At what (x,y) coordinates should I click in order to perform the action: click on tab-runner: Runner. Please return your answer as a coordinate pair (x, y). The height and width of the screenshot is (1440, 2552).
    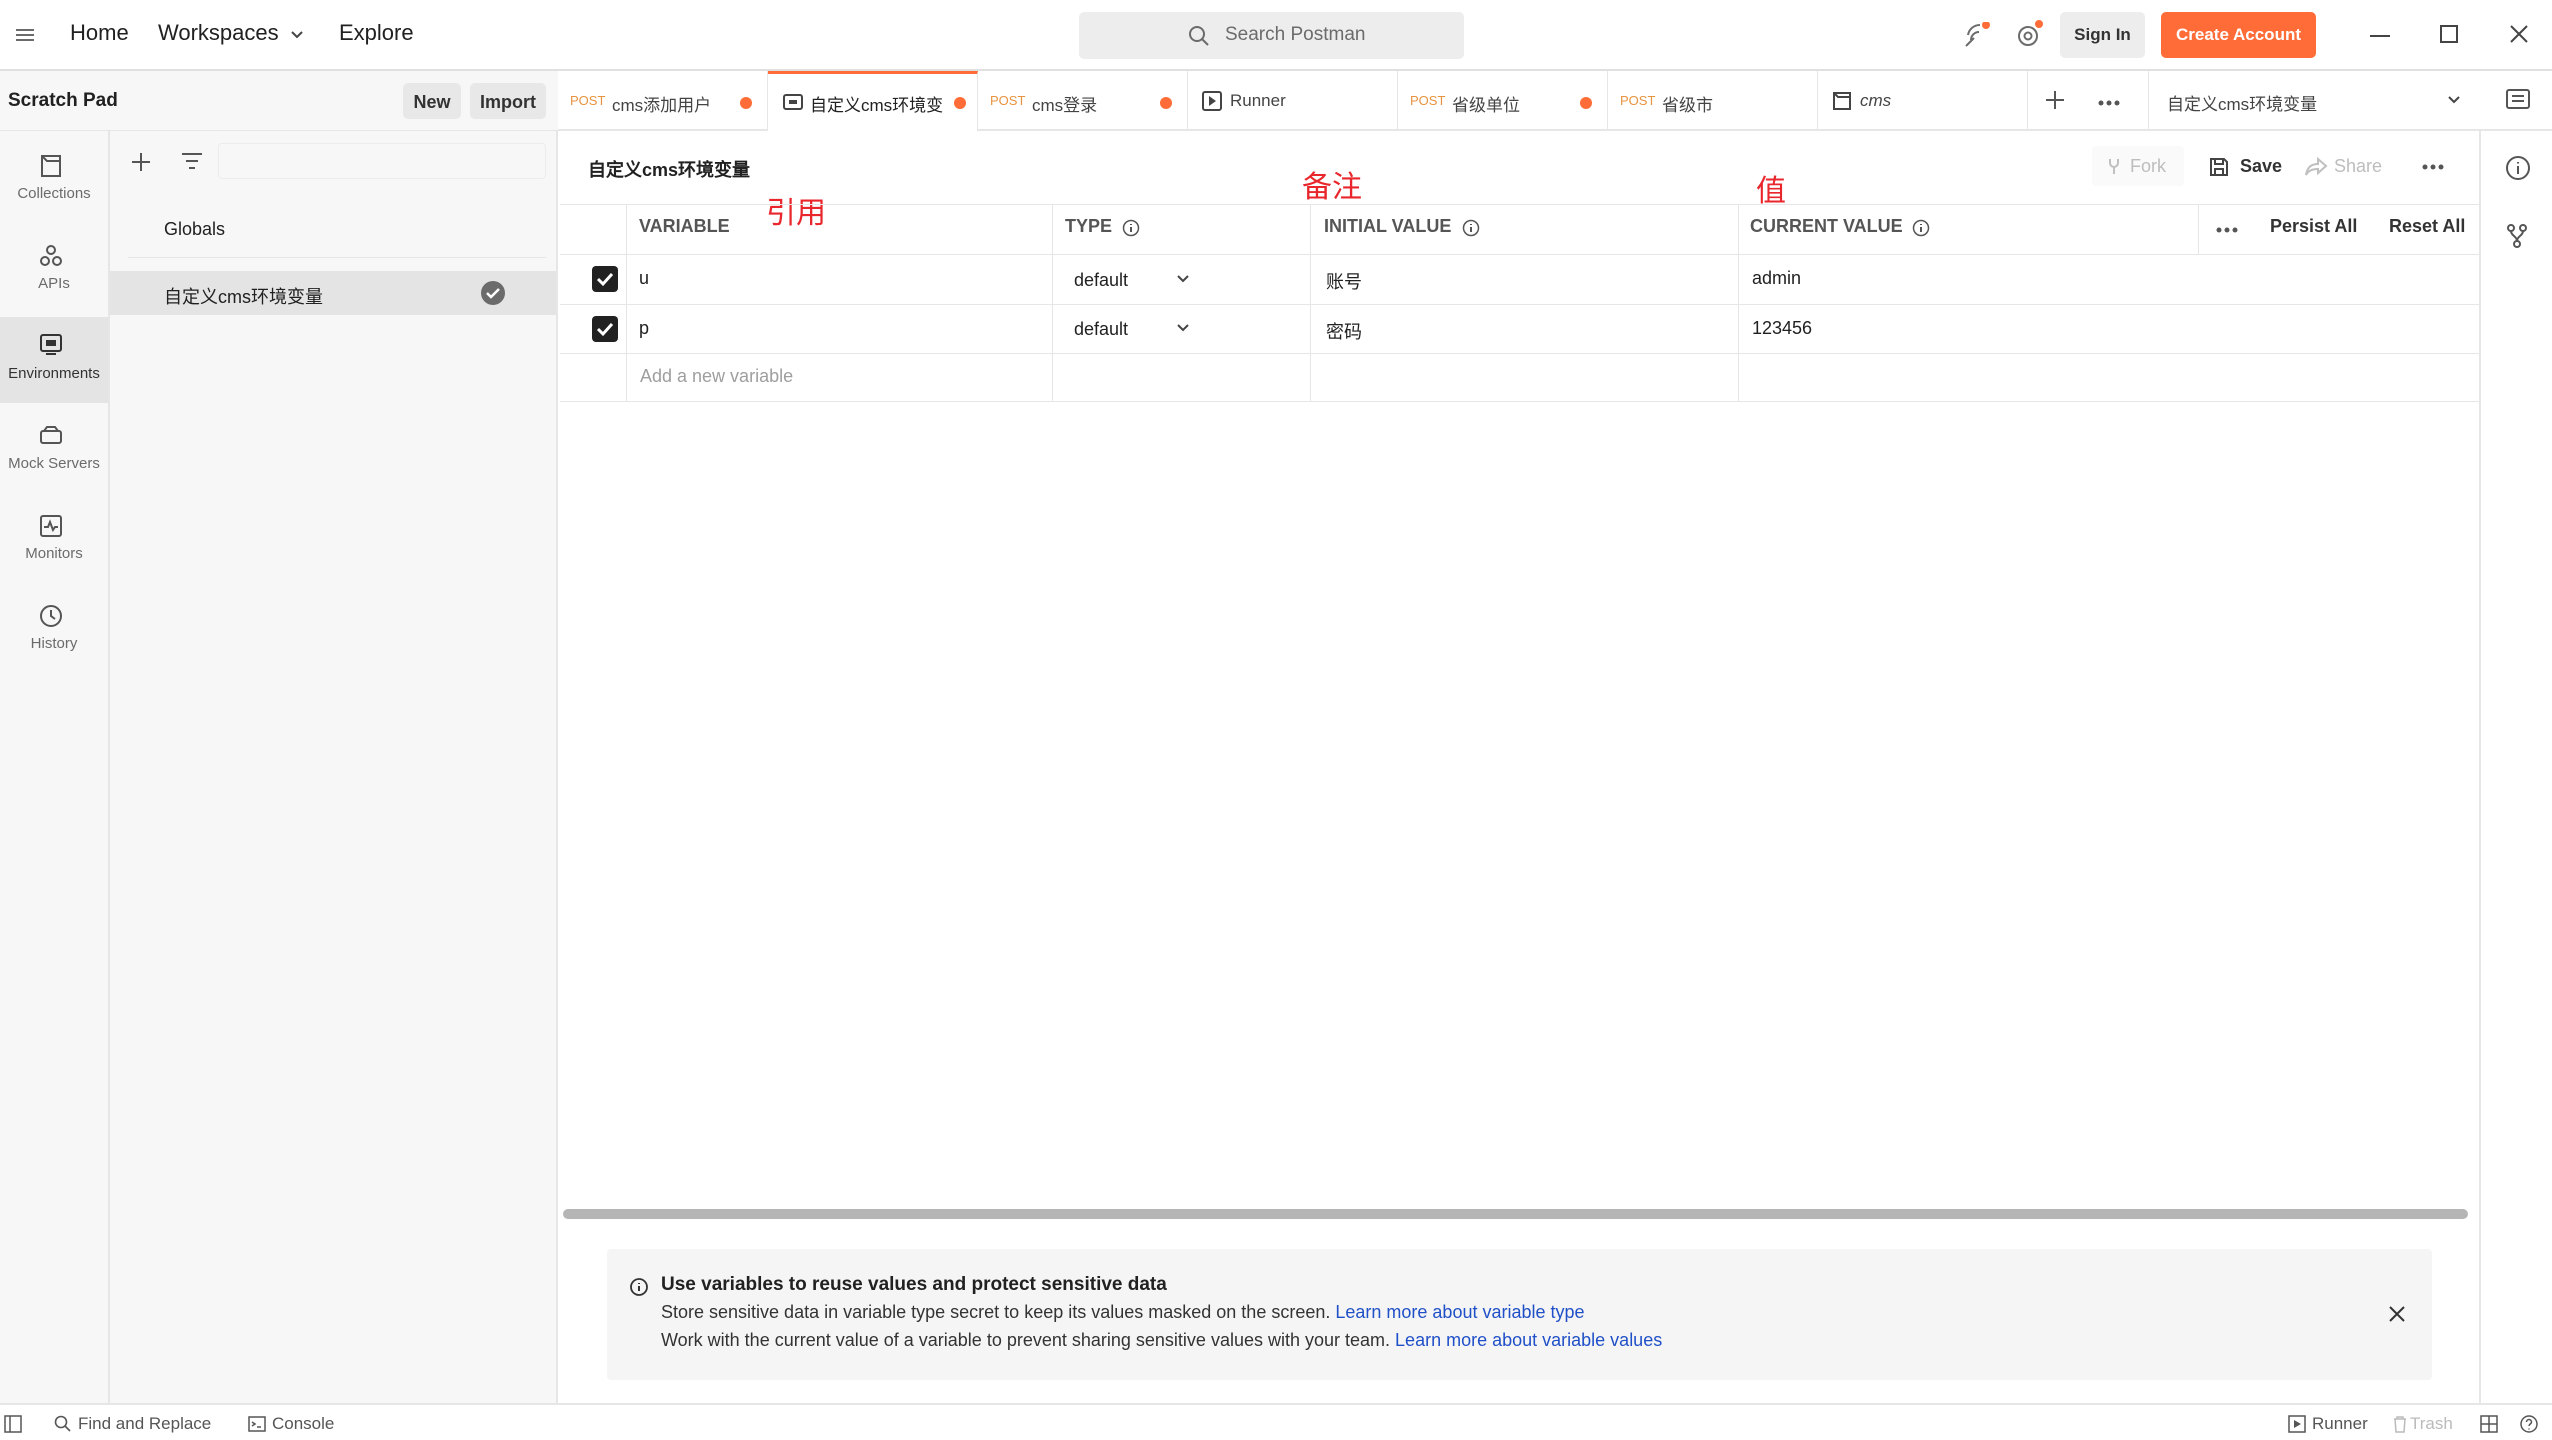
    Looking at the image, I should click on (1293, 101).